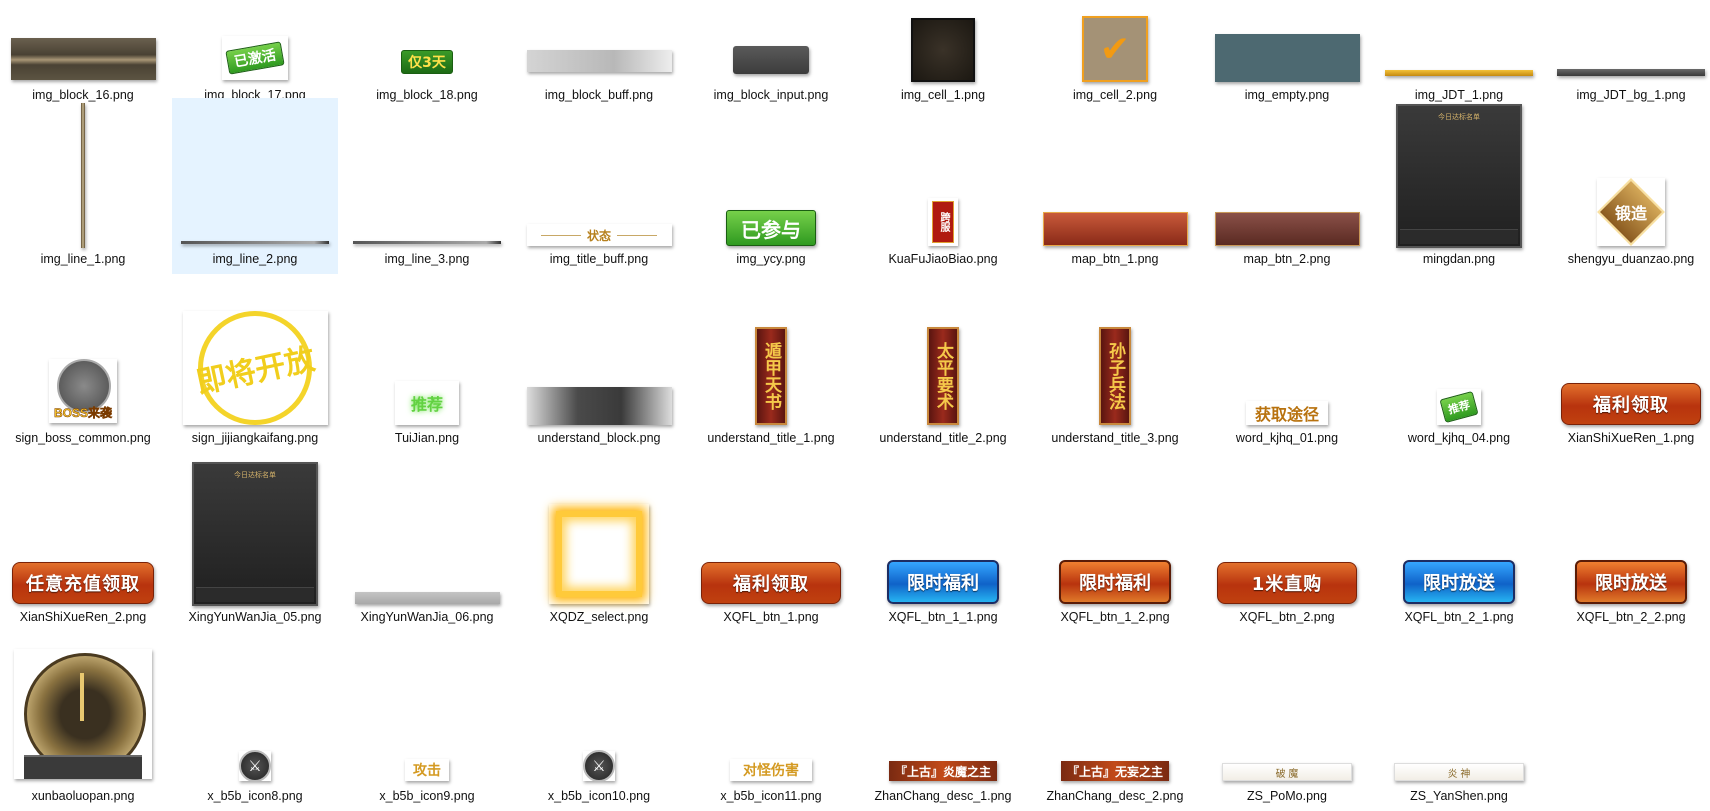 The width and height of the screenshot is (1710, 811). Describe the element at coordinates (1629, 365) in the screenshot. I see `file-tile: 福利领取 XianShiXueRen_1.png` at that location.